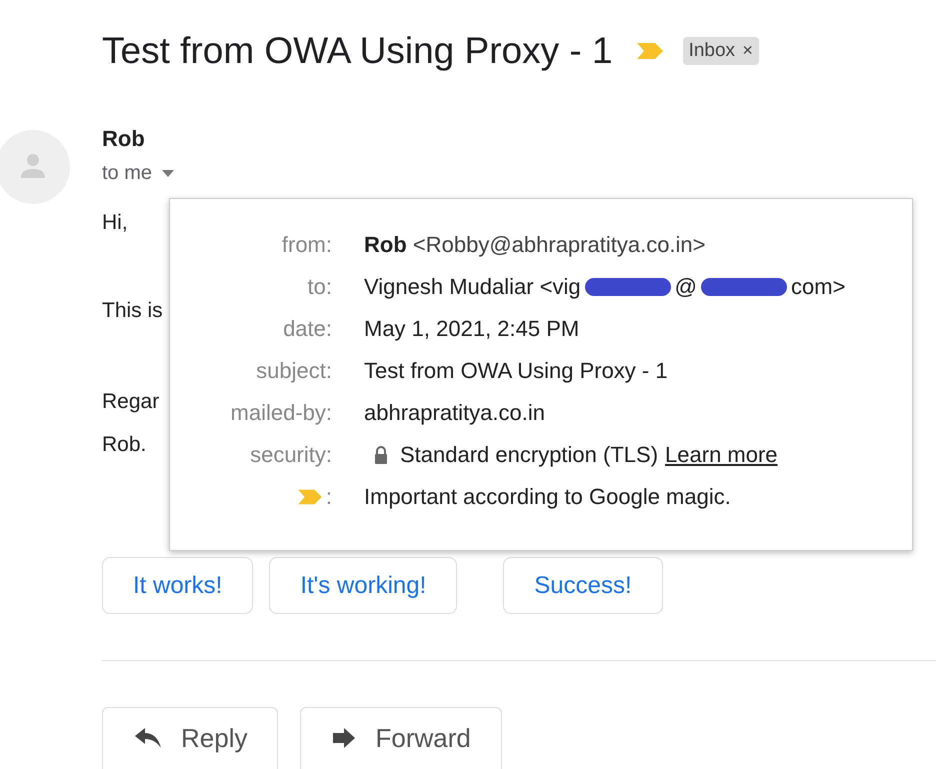  Describe the element at coordinates (454, 413) in the screenshot. I see `detail-value: abhrapratitya.co.in` at that location.